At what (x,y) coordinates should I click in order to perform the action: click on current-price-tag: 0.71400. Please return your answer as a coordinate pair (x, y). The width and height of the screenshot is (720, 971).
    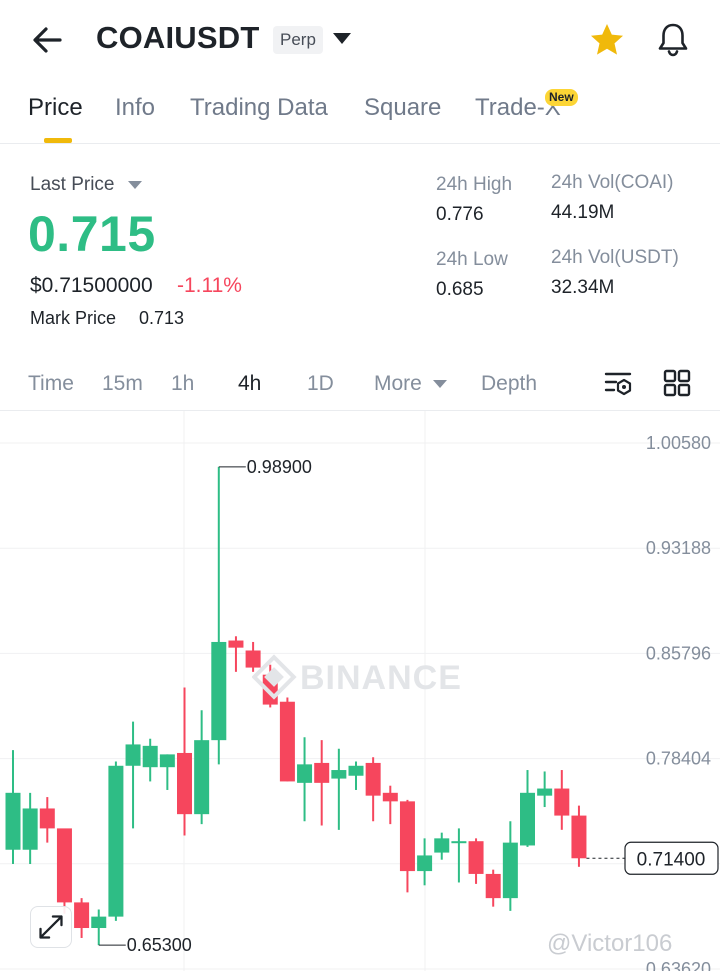
    Looking at the image, I should click on (652, 858).